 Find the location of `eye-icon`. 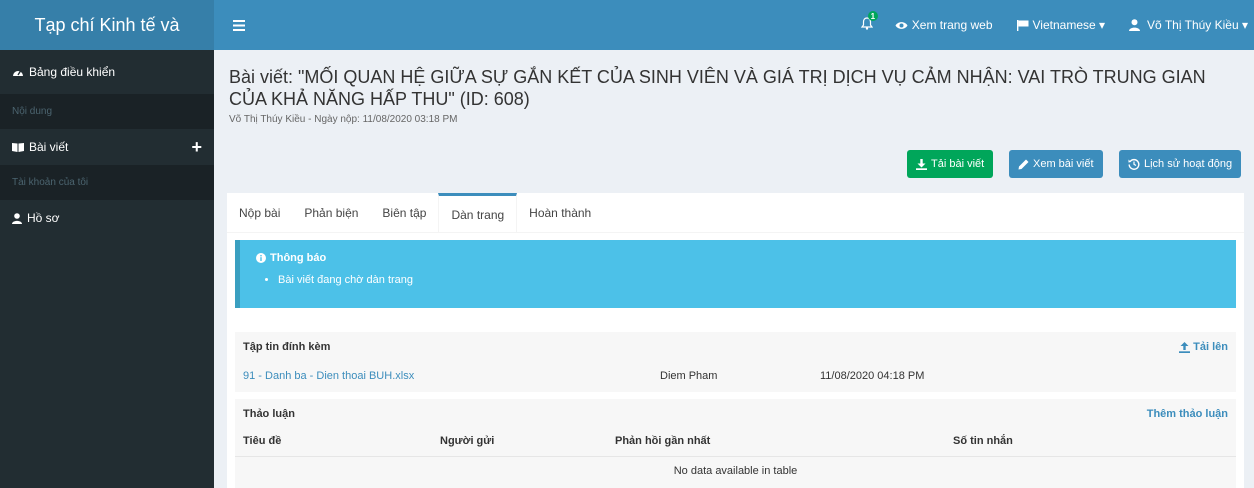

eye-icon is located at coordinates (901, 25).